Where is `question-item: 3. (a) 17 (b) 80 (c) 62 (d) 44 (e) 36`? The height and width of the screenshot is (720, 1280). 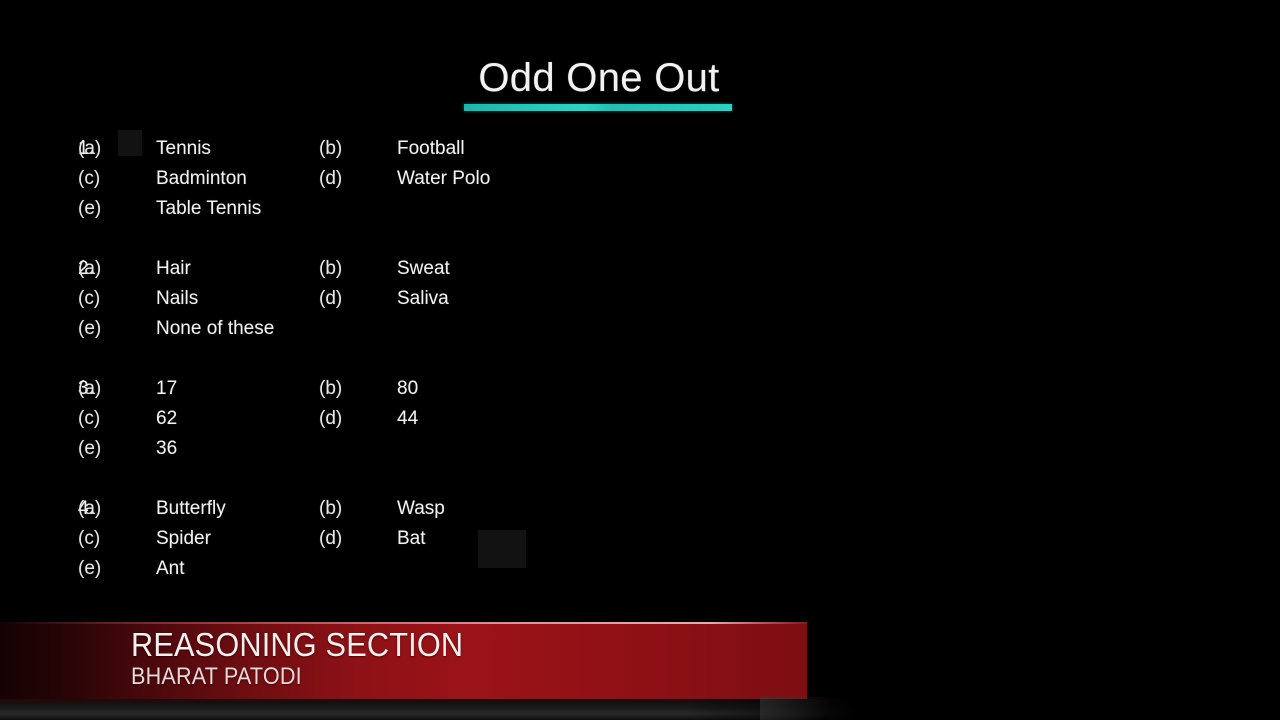
question-item: 3. (a) 17 (b) 80 (c) 62 (d) 44 (e) 36 is located at coordinates (410, 423).